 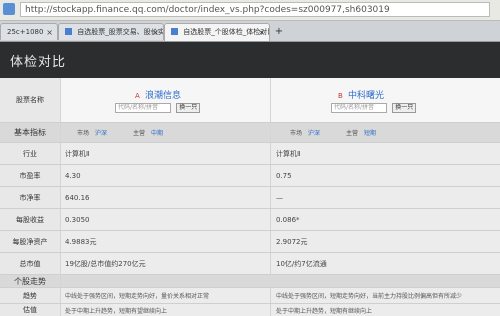 I want to click on tab-2: 自选股票_股票交易、股价实时查 ×, so click(x=111, y=31).